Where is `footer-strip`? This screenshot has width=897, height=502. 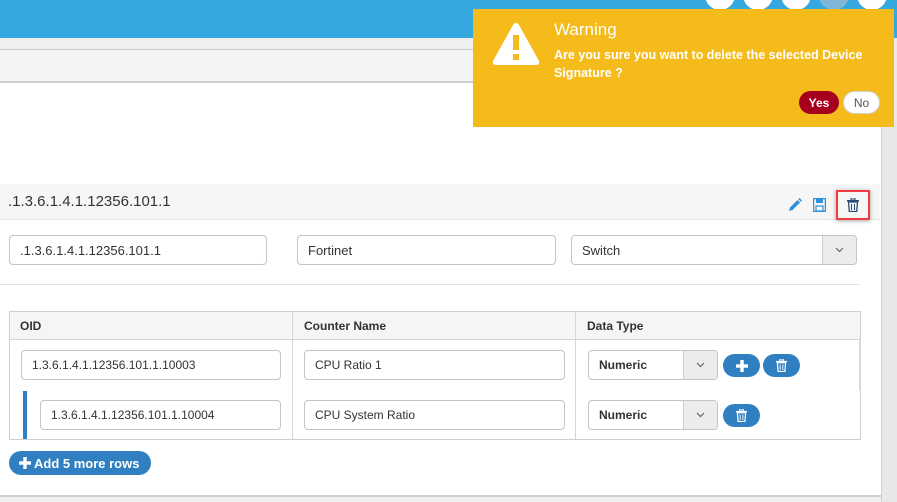
footer-strip is located at coordinates (440, 498).